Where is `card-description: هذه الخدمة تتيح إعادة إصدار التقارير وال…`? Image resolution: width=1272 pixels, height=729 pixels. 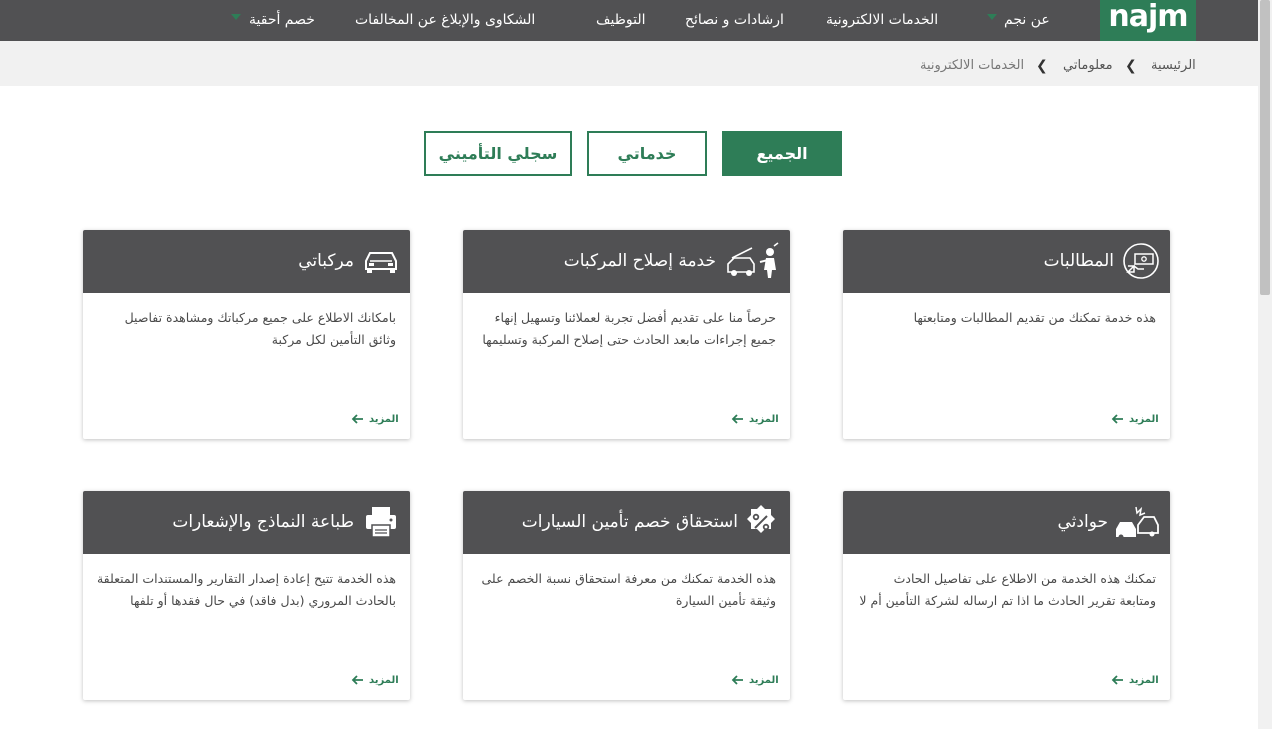 card-description: هذه الخدمة تتيح إعادة إصدار التقارير وال… is located at coordinates (246, 589).